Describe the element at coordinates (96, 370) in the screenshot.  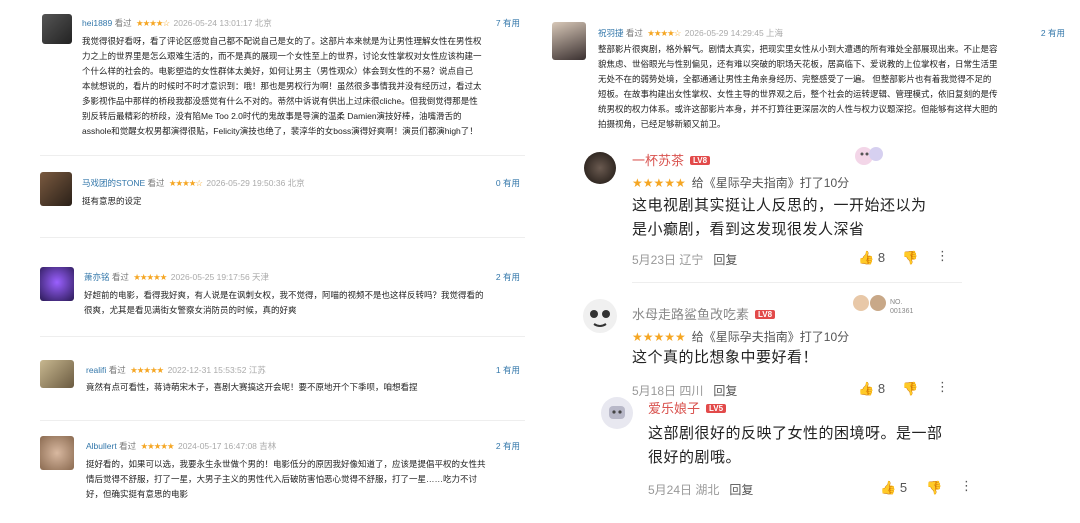
I see `username-link: realifi` at that location.